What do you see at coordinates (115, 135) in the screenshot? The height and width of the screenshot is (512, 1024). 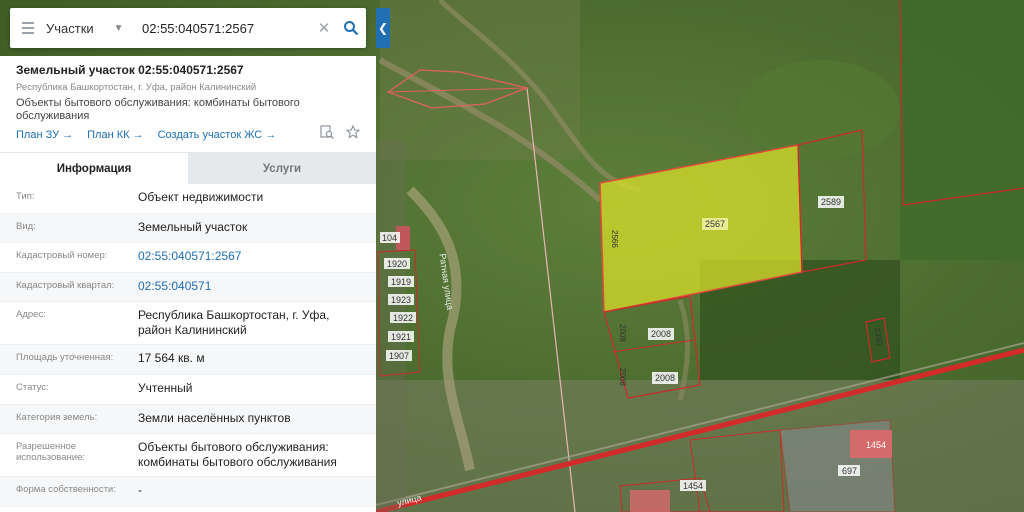 I see `plan-kk-link: План КК →` at bounding box center [115, 135].